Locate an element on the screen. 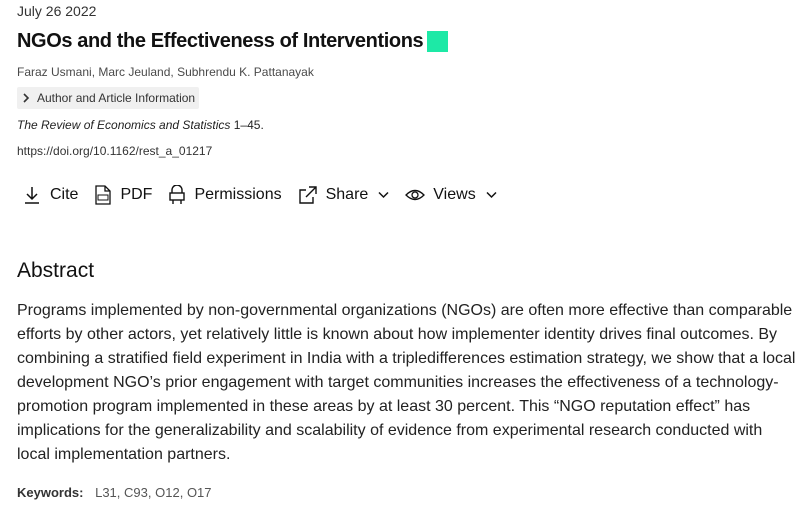  download-icon is located at coordinates (32, 195).